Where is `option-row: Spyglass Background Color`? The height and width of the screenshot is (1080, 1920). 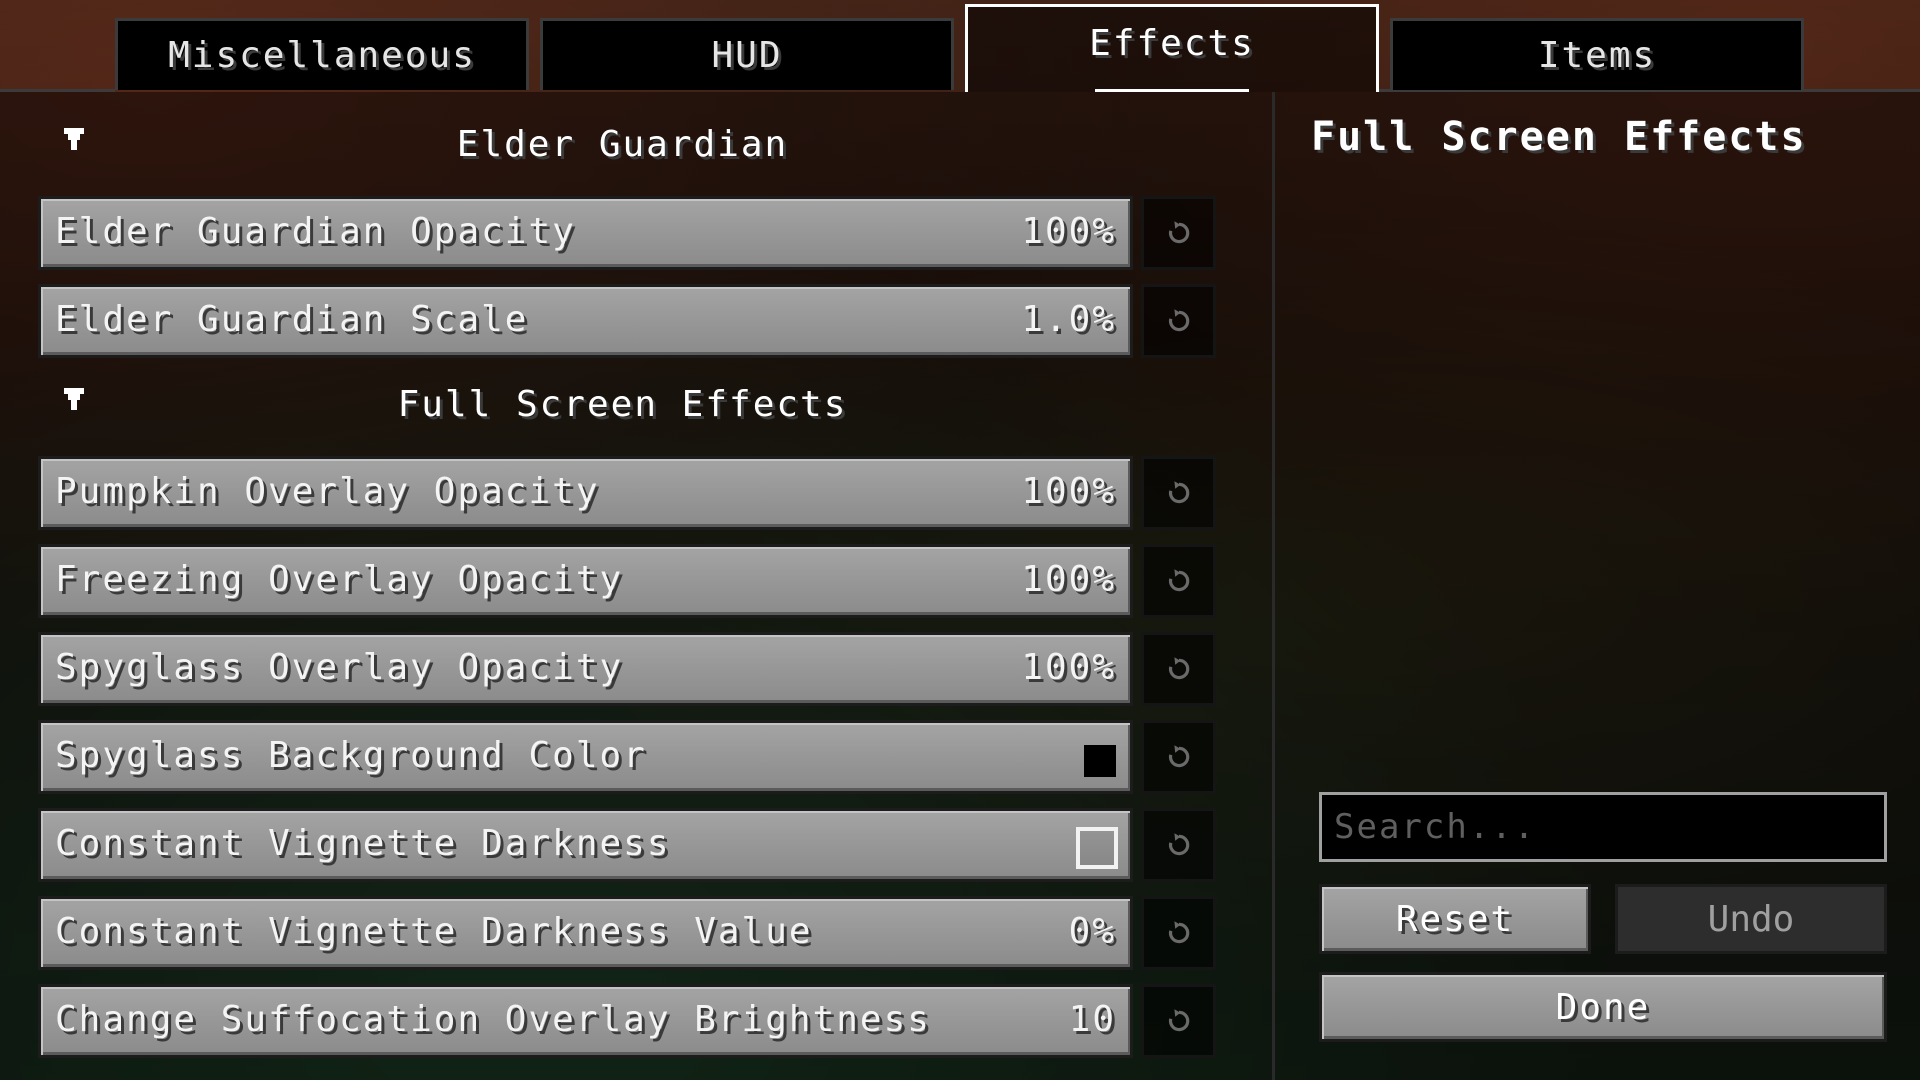 option-row: Spyglass Background Color is located at coordinates (627, 757).